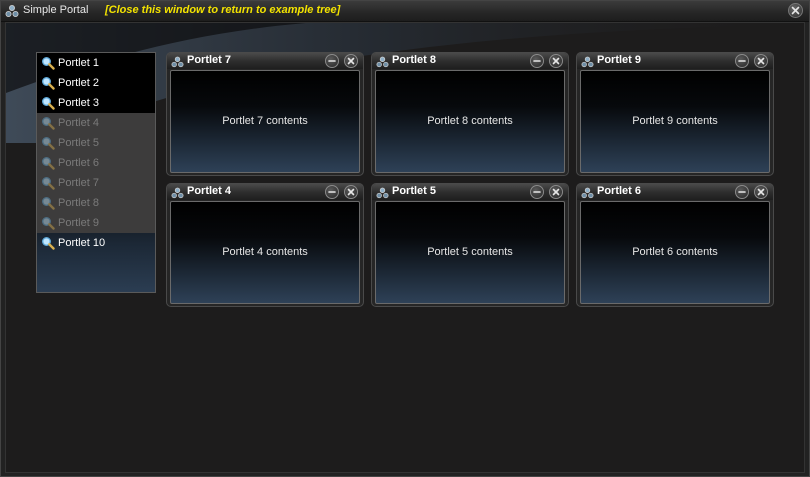  I want to click on portlet: Portlet 6 Portlet 6 contents, so click(675, 245).